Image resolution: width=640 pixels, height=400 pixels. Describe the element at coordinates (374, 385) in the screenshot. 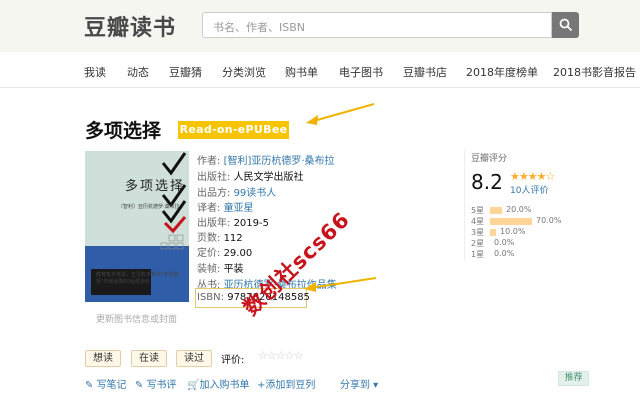

I see `chevron-down-icon: ▾` at that location.